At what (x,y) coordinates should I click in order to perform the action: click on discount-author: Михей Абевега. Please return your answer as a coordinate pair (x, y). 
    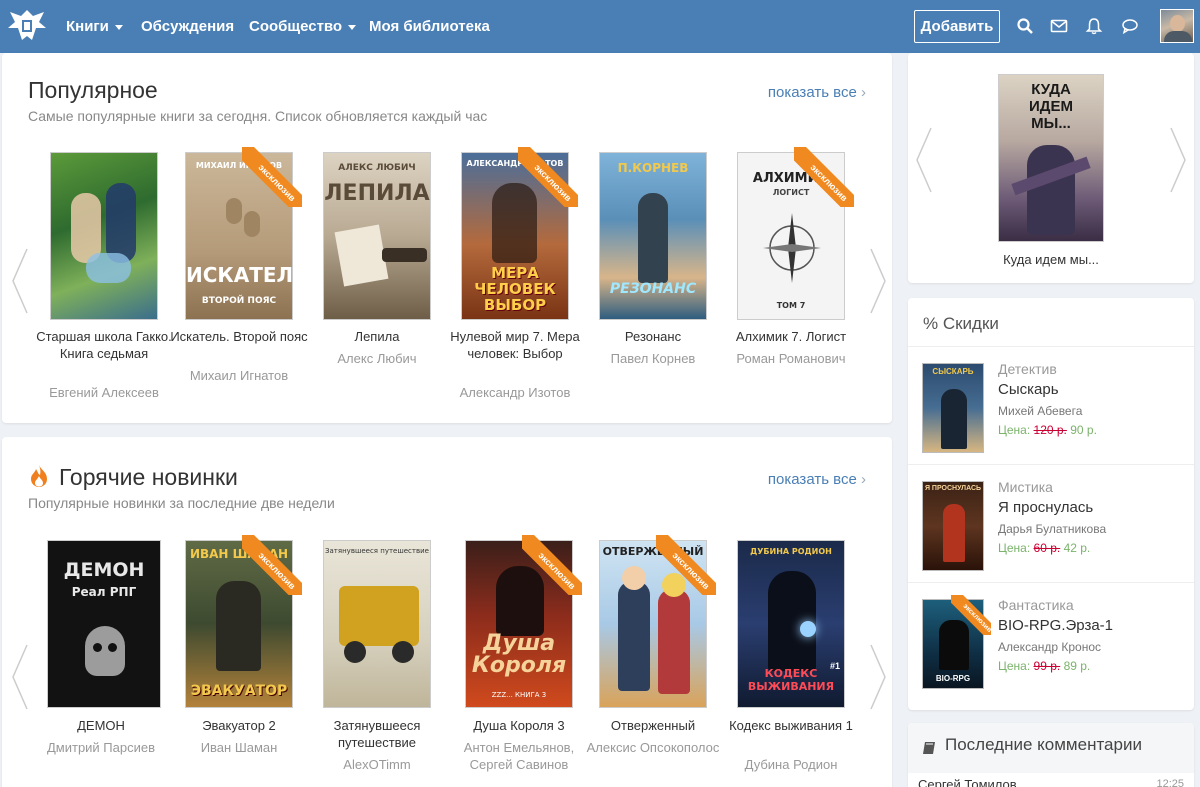
    Looking at the image, I should click on (1040, 411).